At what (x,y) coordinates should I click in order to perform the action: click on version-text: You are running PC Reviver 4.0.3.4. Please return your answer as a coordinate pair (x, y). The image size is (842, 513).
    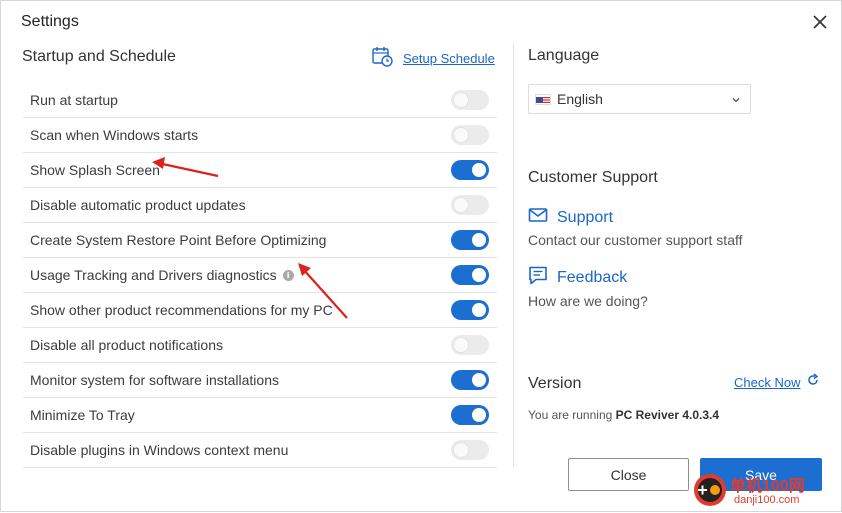
    Looking at the image, I should click on (623, 415).